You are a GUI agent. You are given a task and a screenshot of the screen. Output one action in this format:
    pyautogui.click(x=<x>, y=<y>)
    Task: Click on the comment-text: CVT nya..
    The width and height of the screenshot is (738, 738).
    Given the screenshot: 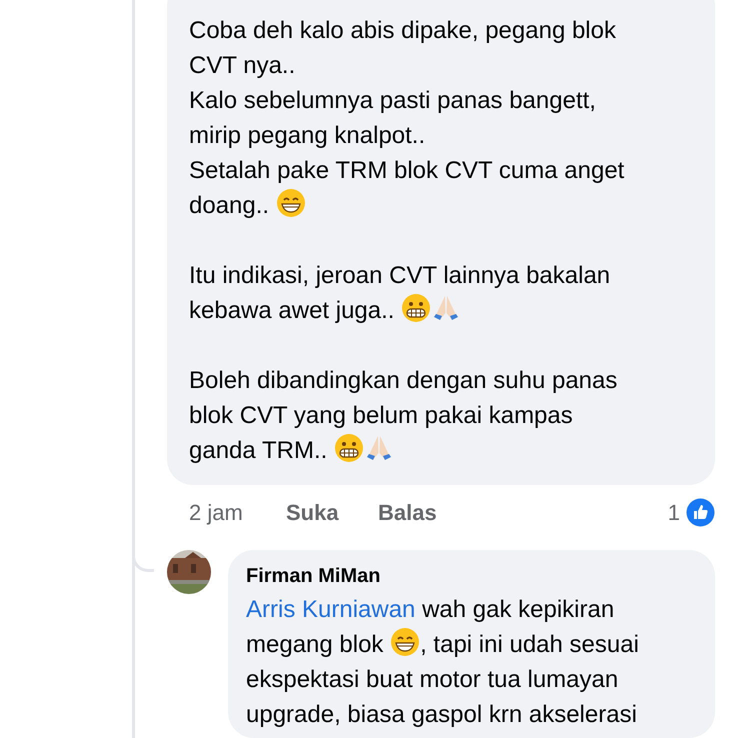 What is the action you would take?
    pyautogui.click(x=242, y=65)
    